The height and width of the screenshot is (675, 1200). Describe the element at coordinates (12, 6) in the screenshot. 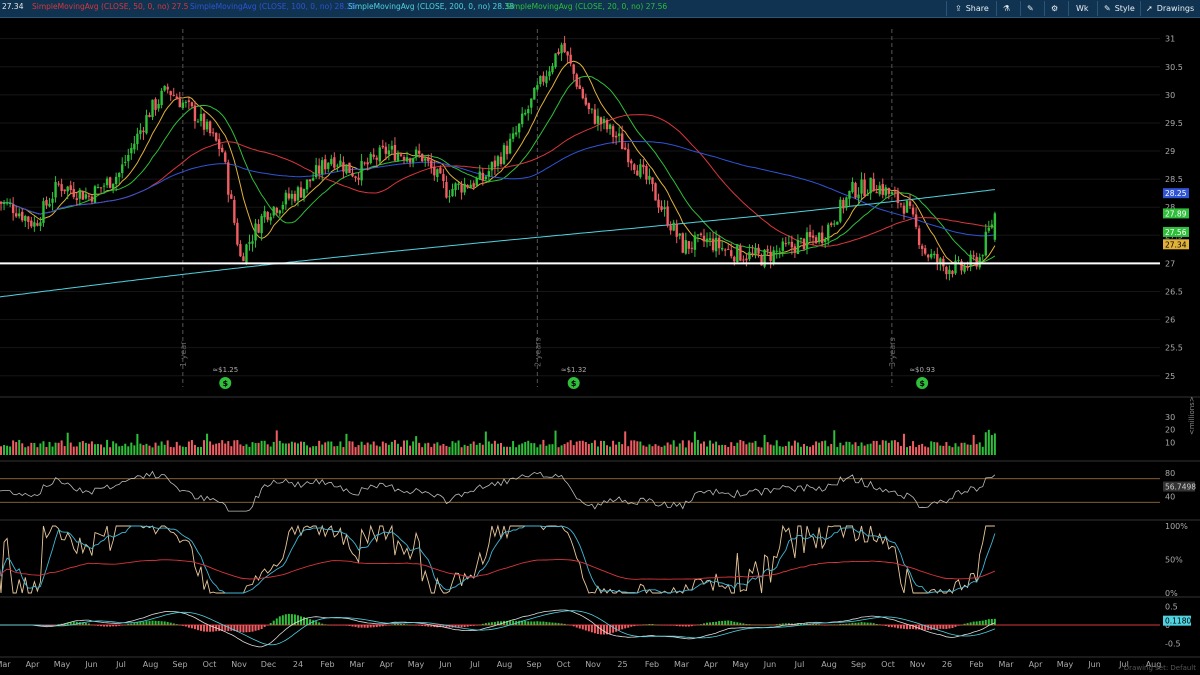

I see `study-label: 27.34` at that location.